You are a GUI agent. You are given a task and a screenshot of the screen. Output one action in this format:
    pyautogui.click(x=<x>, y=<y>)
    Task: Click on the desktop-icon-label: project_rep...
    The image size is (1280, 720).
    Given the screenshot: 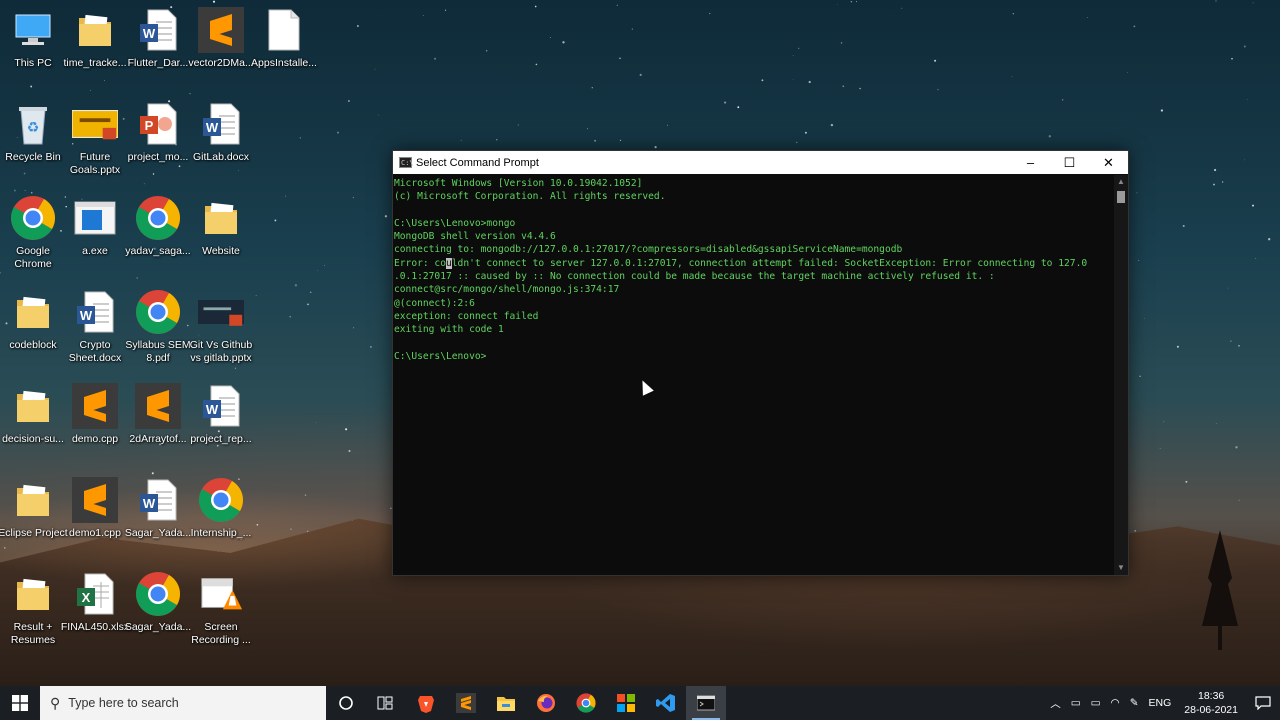 What is the action you would take?
    pyautogui.click(x=221, y=439)
    